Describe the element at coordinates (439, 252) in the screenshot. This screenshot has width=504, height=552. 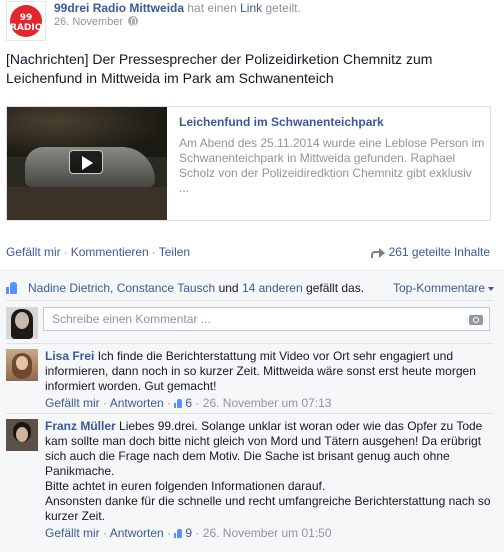
I see `shares-count-text: 261 geteilte Inhalte` at that location.